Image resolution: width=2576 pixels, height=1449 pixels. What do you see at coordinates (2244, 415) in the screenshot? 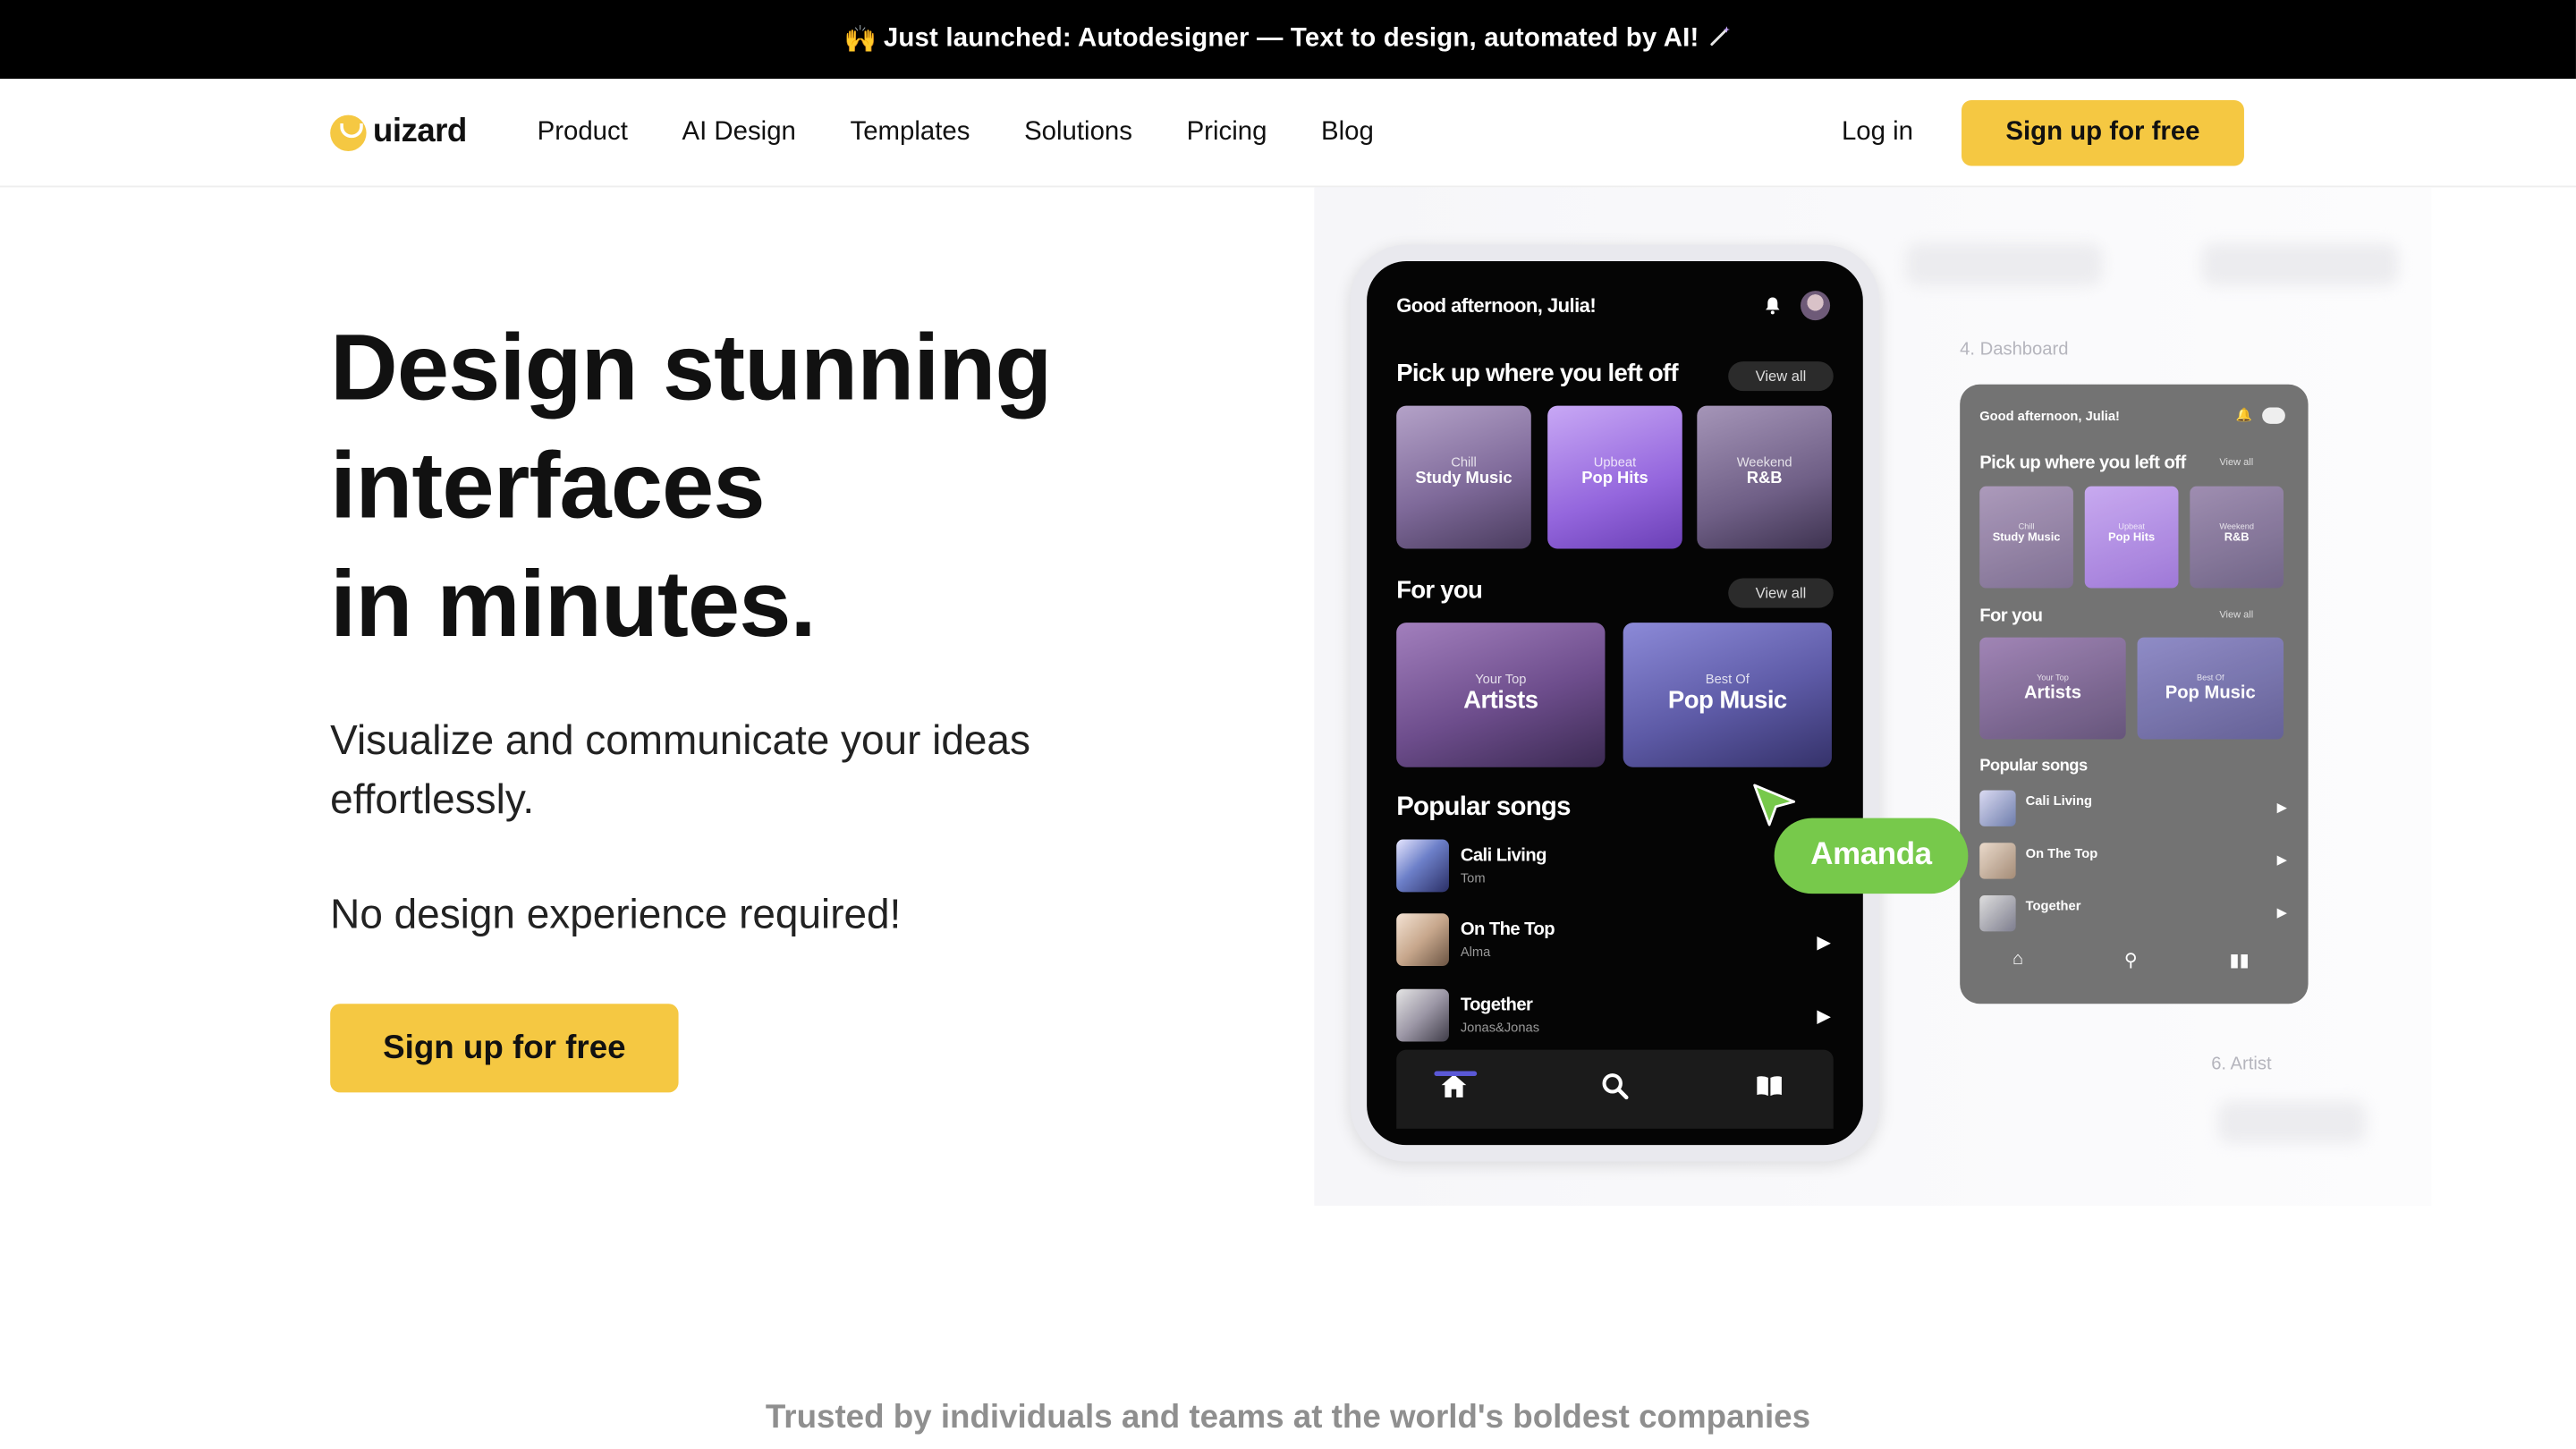
I see `bell-icon: 🔔` at bounding box center [2244, 415].